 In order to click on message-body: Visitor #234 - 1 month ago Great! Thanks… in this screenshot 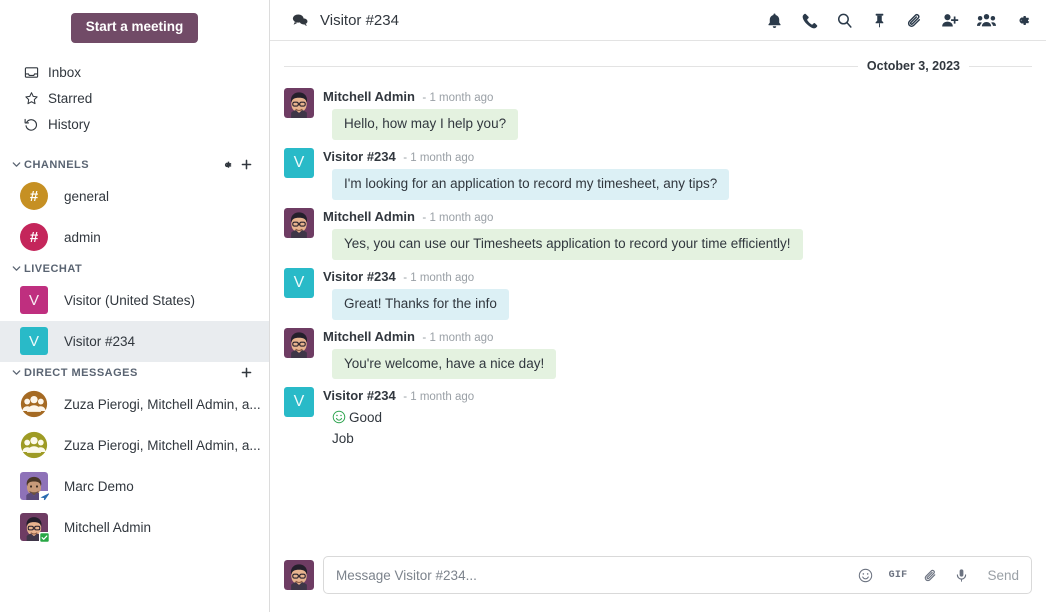, I will do `click(677, 293)`.